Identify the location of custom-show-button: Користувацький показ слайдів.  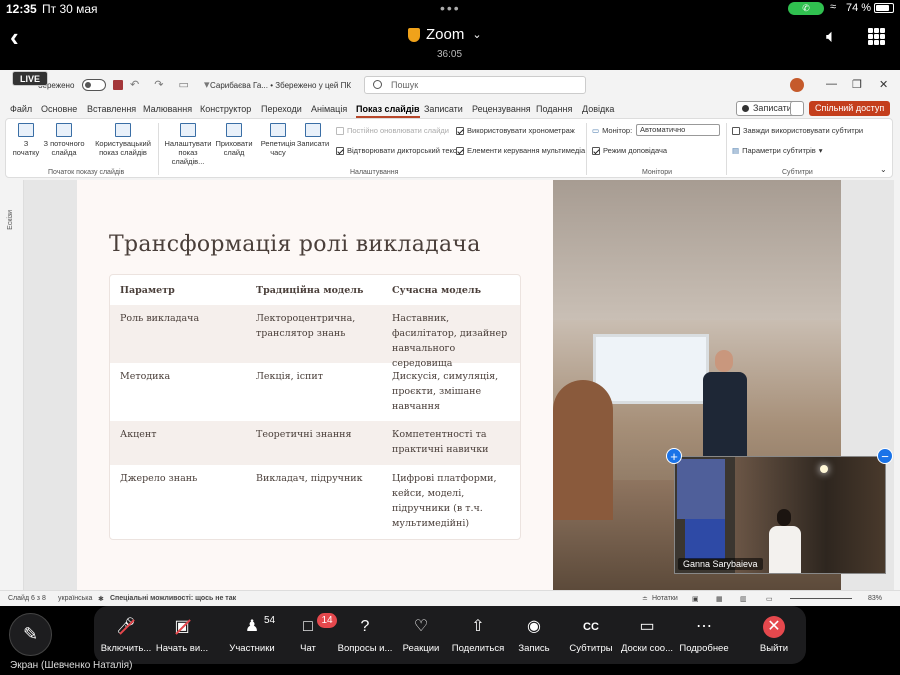
(123, 140).